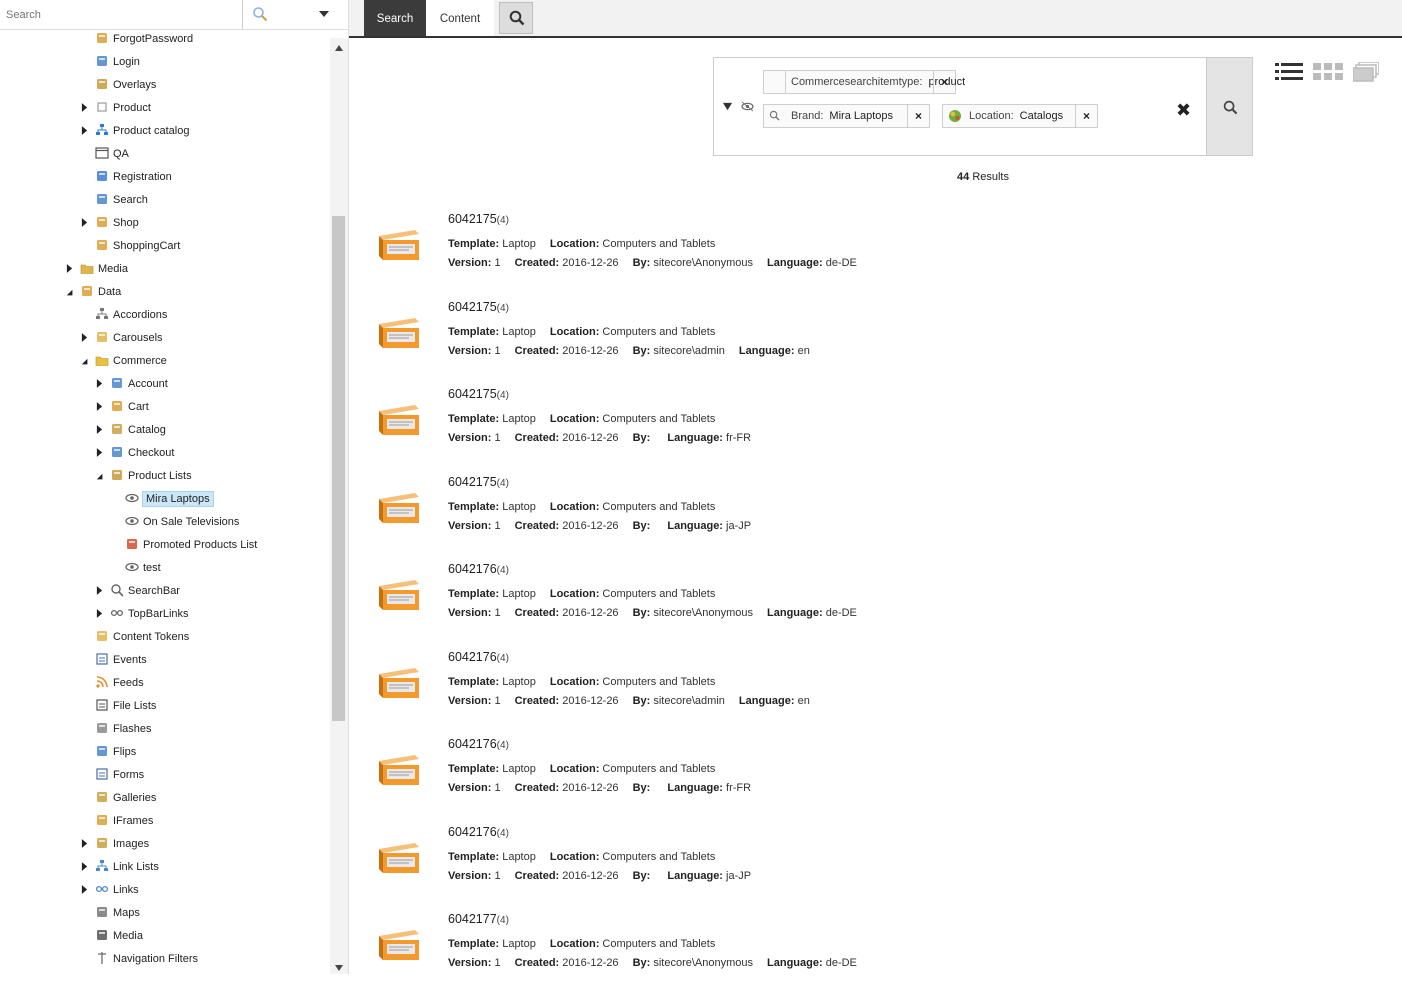 The image size is (1402, 992). I want to click on tree-node: Images, so click(115, 844).